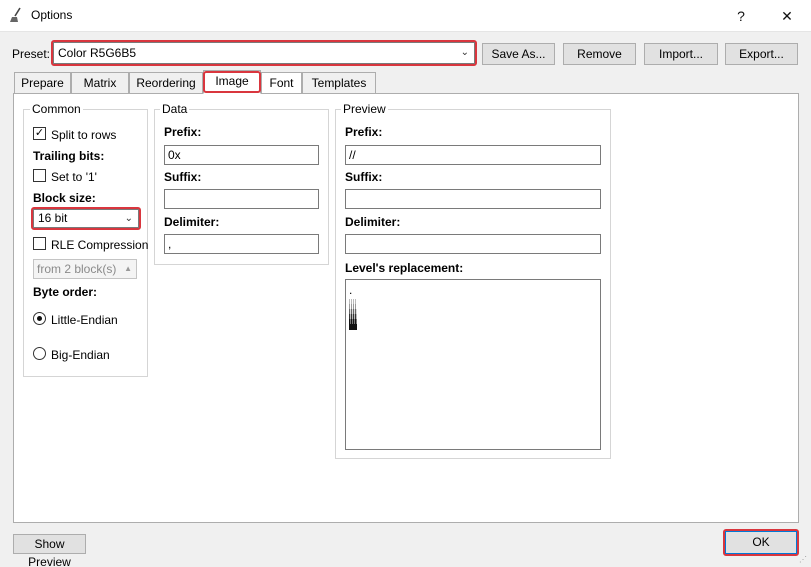 This screenshot has height=567, width=811. I want to click on preview-delimiter-input, so click(473, 244).